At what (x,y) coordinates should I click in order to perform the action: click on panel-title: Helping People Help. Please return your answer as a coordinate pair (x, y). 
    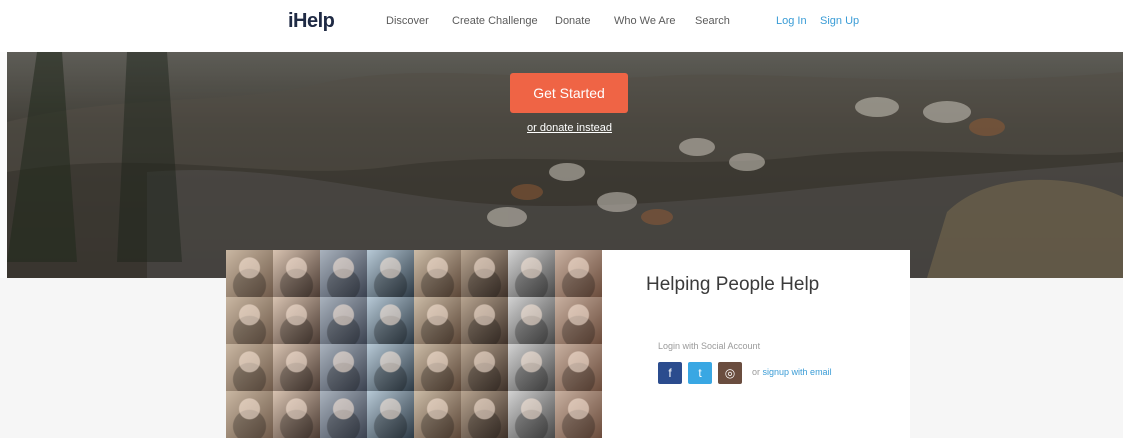
    Looking at the image, I should click on (733, 284).